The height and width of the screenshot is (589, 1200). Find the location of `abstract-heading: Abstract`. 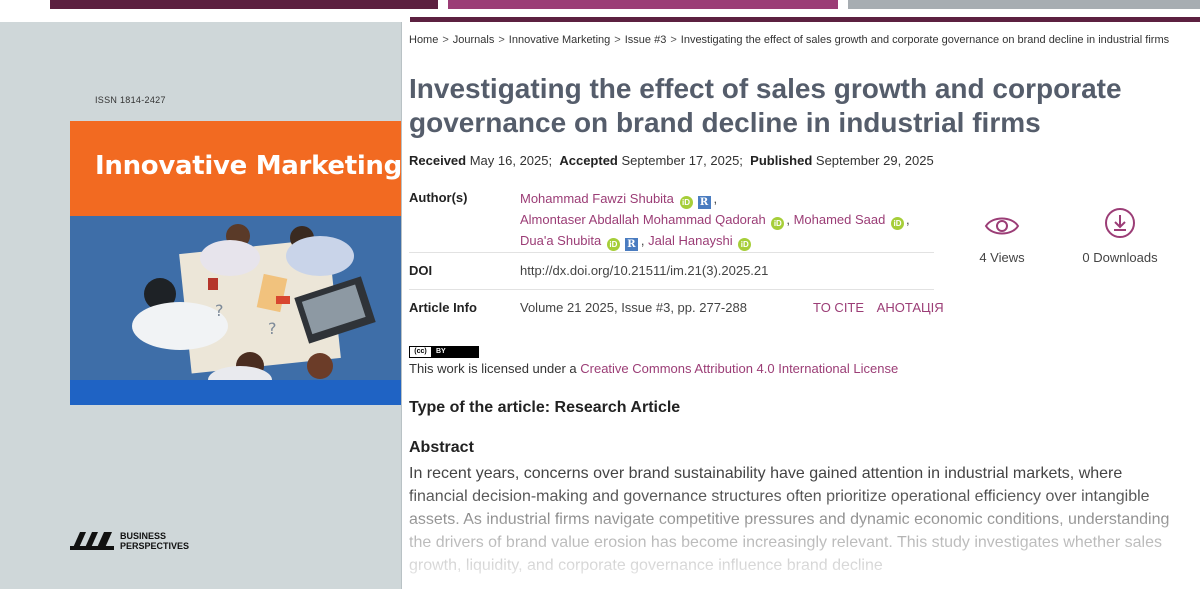

abstract-heading: Abstract is located at coordinates (441, 447).